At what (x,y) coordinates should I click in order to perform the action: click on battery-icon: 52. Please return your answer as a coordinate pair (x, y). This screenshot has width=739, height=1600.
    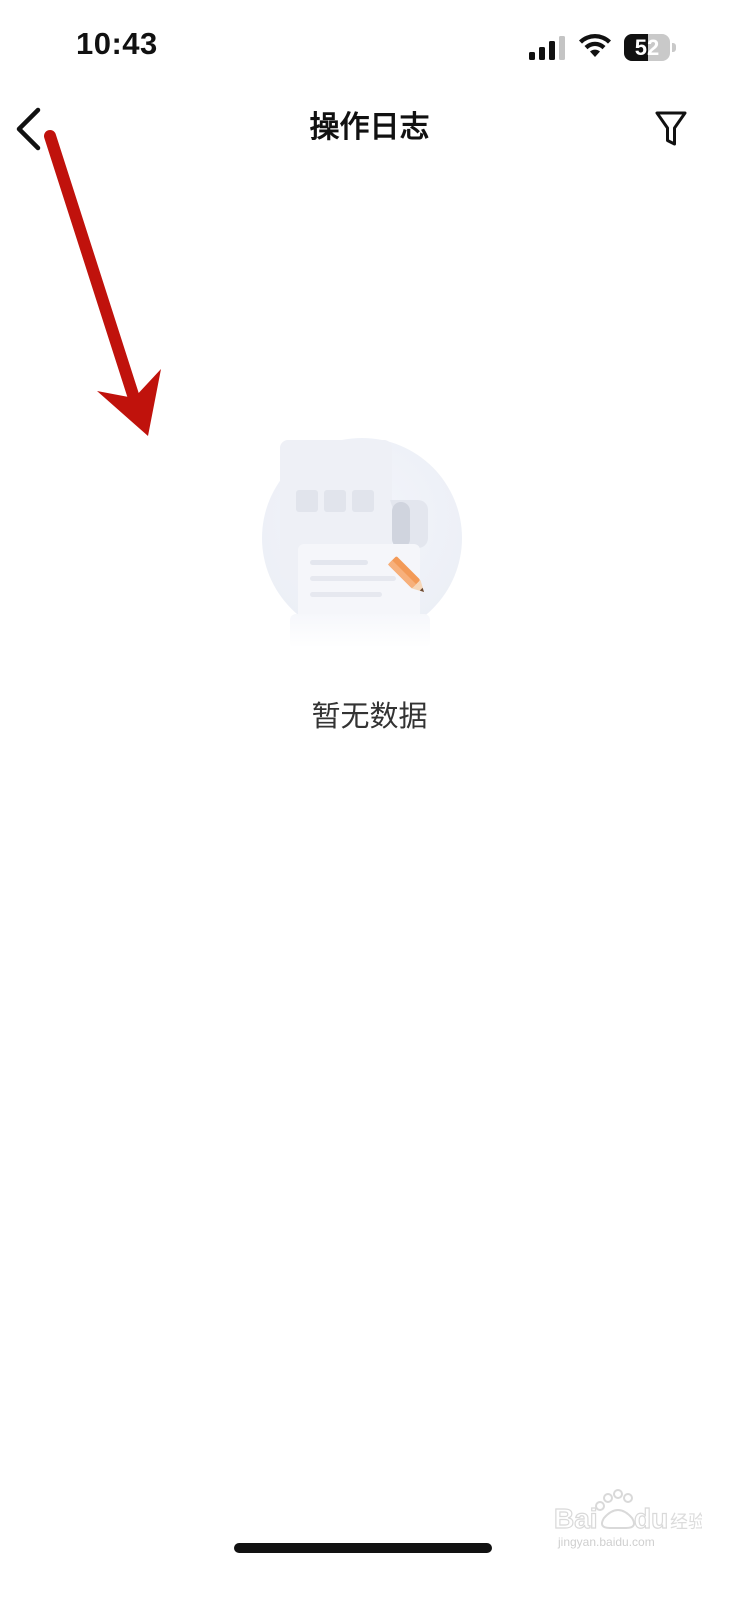
    Looking at the image, I should click on (650, 47).